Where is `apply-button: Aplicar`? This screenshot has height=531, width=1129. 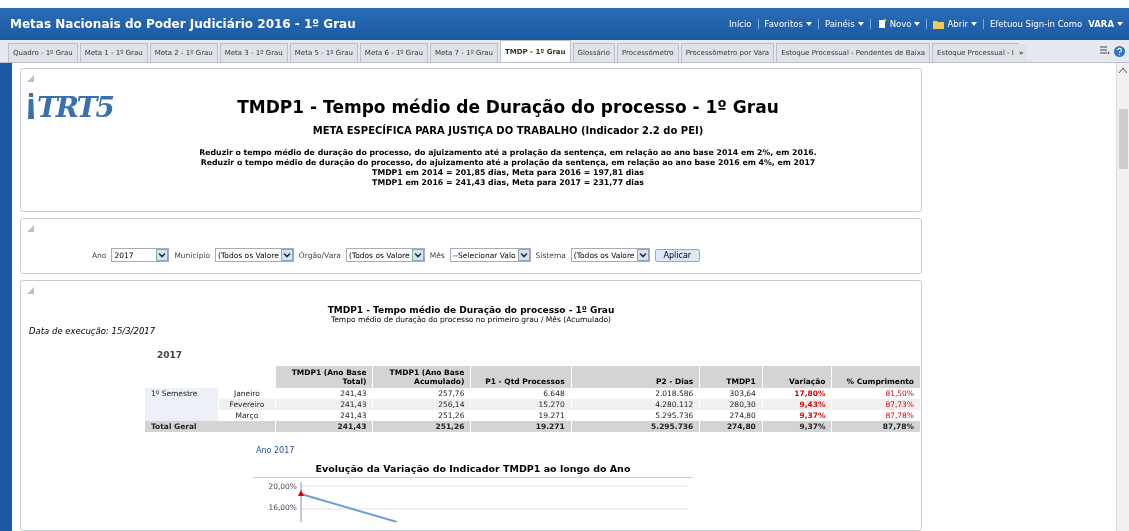
apply-button: Aplicar is located at coordinates (677, 255).